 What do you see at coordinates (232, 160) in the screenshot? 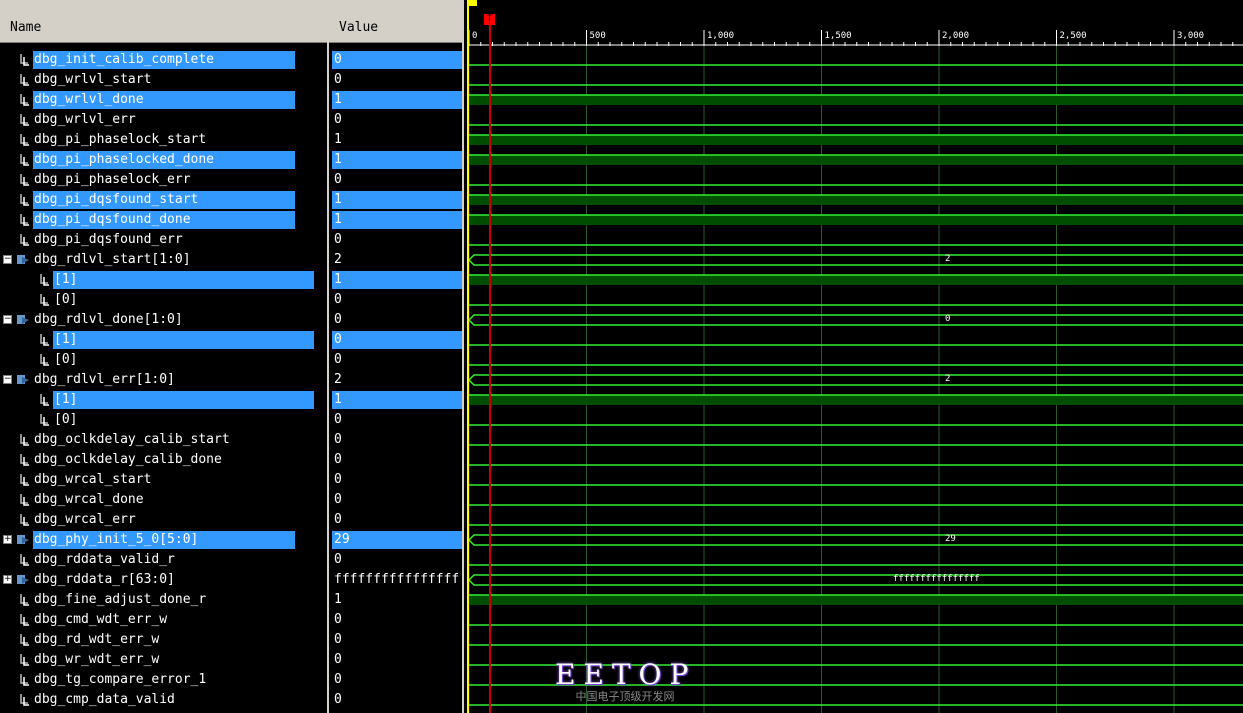
I see `signal-row: dbg_pi_phaselocked_done 1` at bounding box center [232, 160].